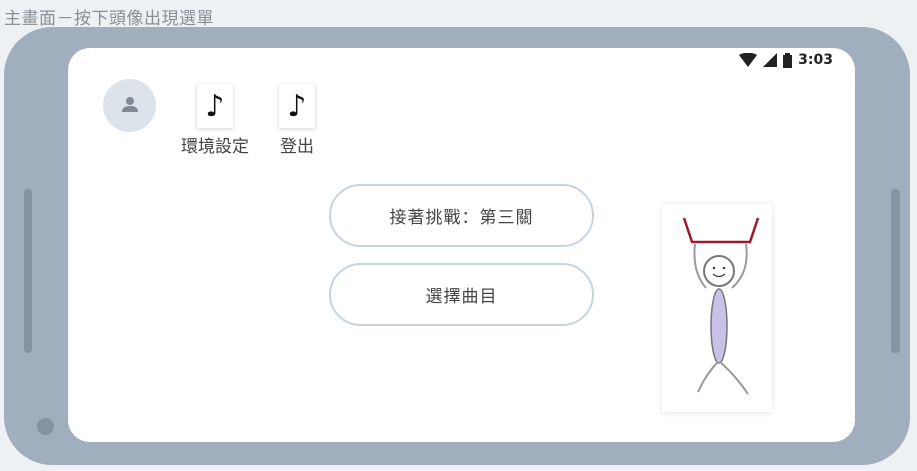 The height and width of the screenshot is (471, 917). Describe the element at coordinates (109, 19) in the screenshot. I see `page-caption: 主畫面－按下頭像出現選單` at that location.